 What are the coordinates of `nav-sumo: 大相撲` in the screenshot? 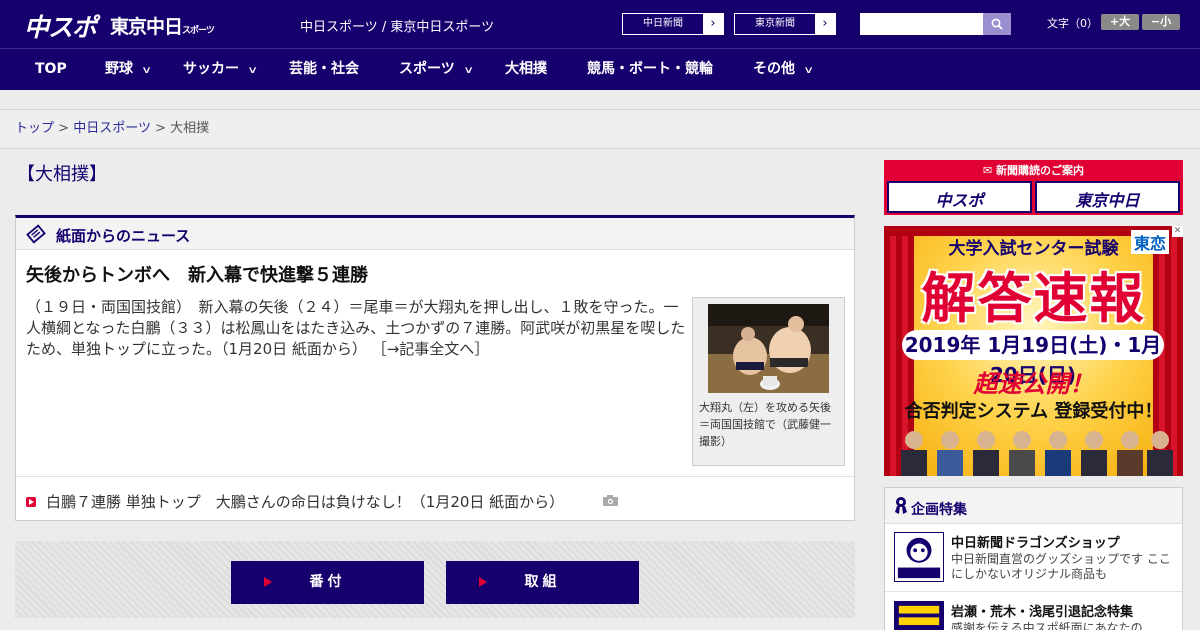 It's located at (526, 69).